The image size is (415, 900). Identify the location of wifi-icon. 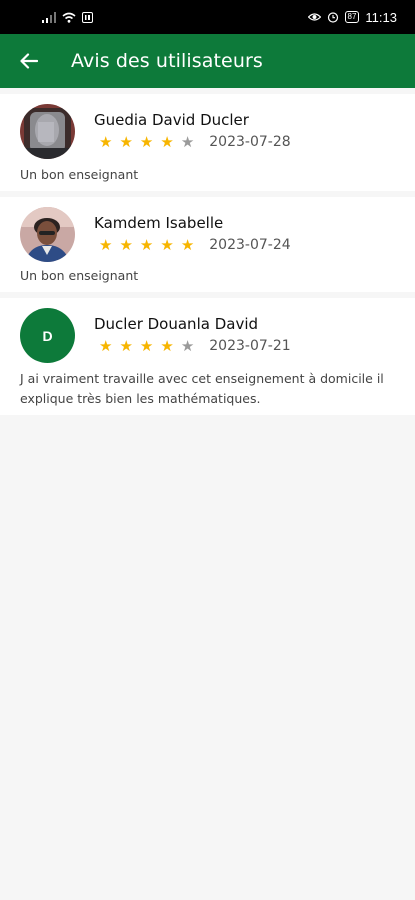
(69, 17).